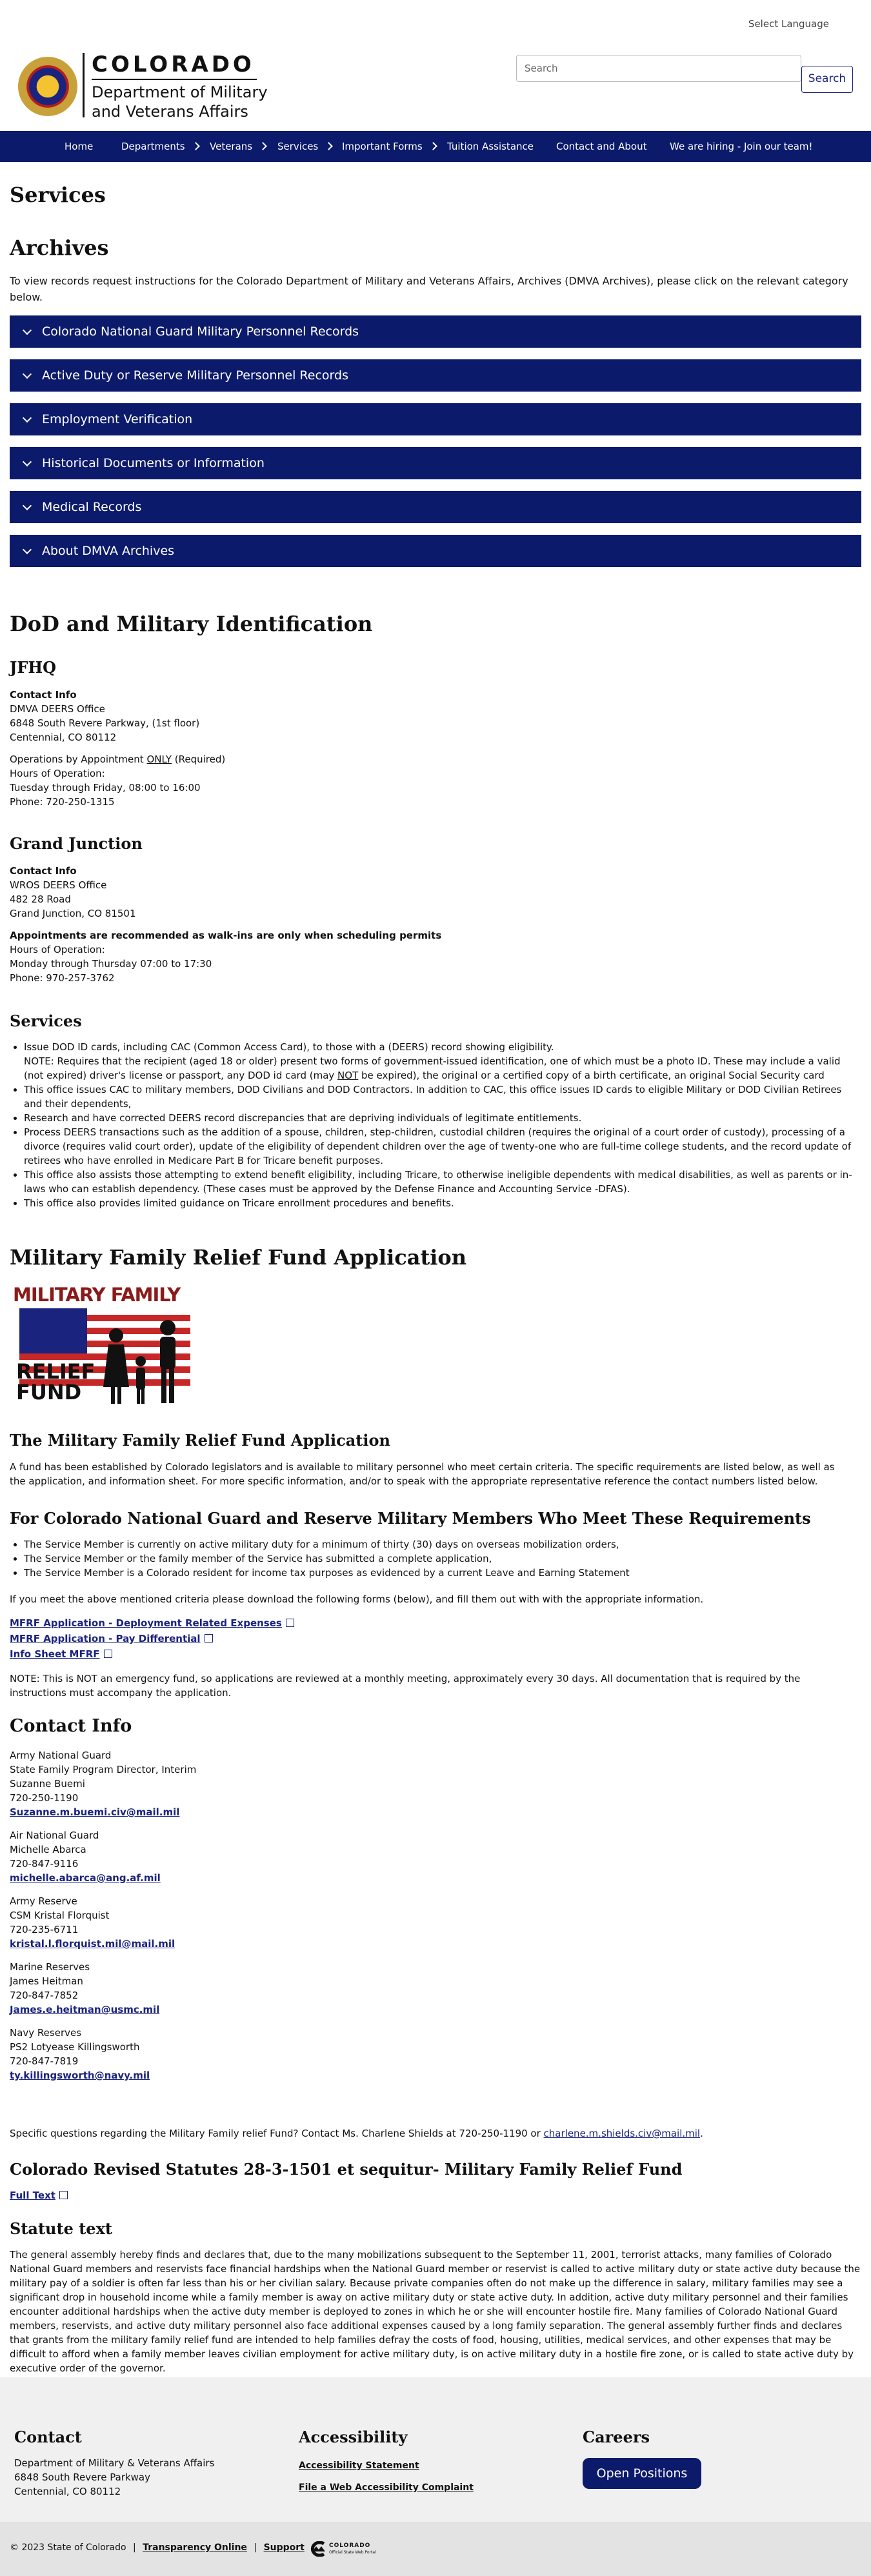 This screenshot has height=2576, width=871. I want to click on nav-home-label: Home, so click(79, 146).